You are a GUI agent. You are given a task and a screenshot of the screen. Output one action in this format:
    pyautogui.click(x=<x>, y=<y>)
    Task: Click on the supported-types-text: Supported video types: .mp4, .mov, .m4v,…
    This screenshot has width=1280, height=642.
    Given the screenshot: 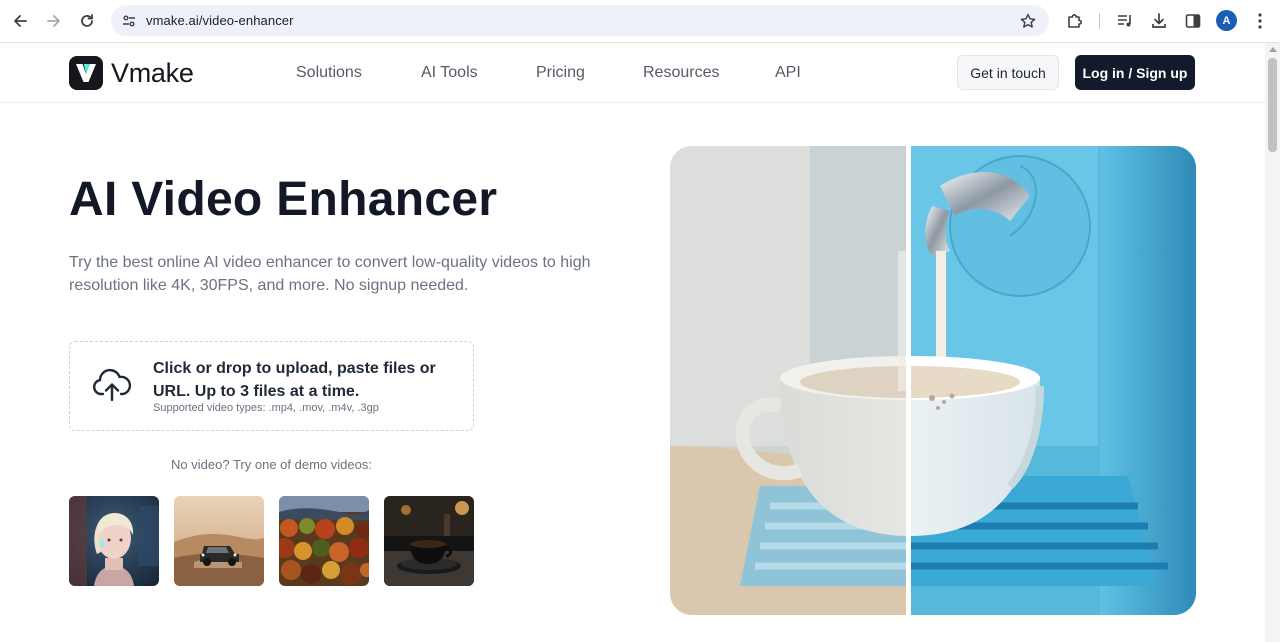 What is the action you would take?
    pyautogui.click(x=266, y=408)
    